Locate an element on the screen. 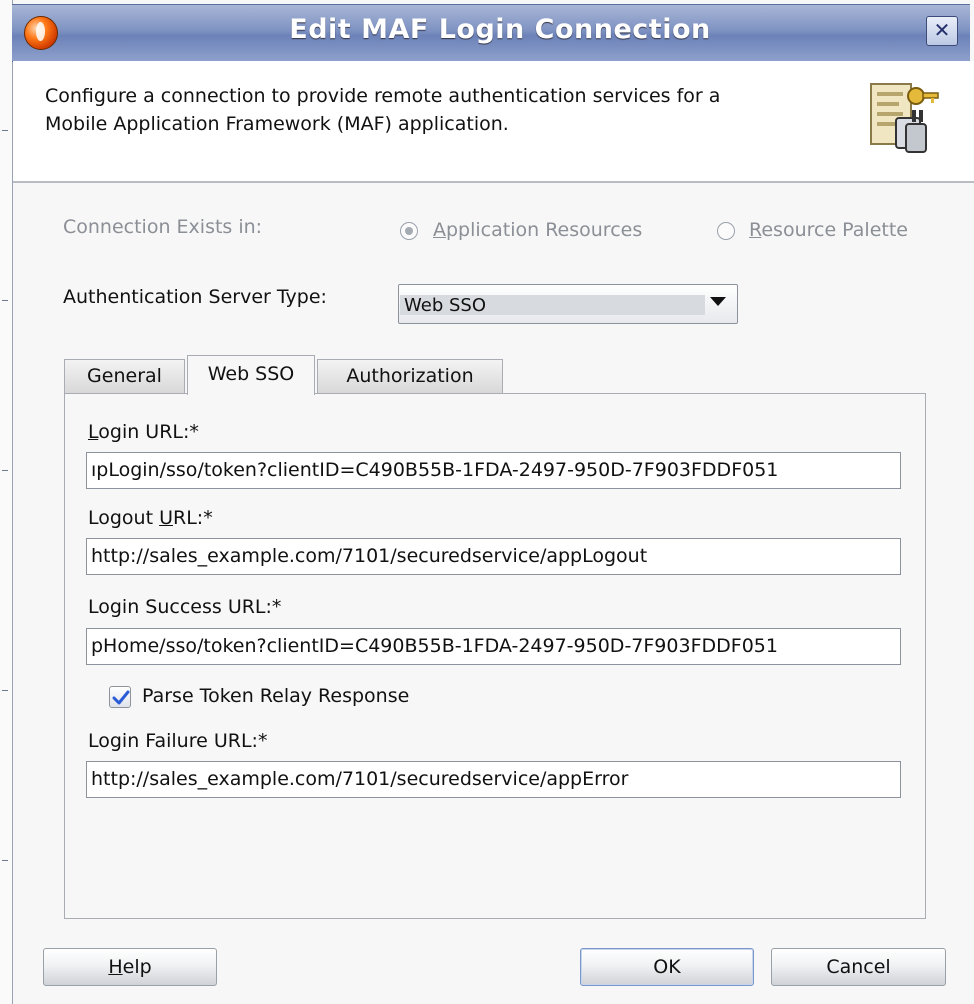 Image resolution: width=974 pixels, height=1004 pixels. option-label: pplication Resources is located at coordinates (544, 230).